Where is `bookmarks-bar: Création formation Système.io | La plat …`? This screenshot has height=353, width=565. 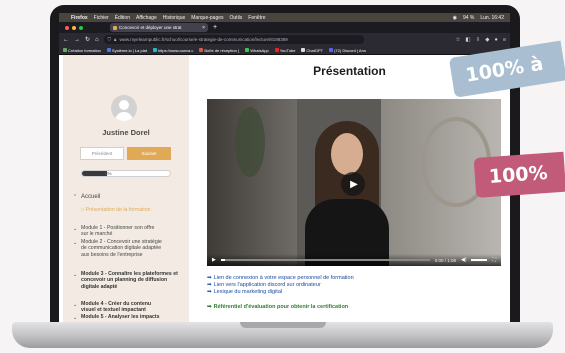
bookmarks-bar: Création formation Système.io | La plat … is located at coordinates (284, 50).